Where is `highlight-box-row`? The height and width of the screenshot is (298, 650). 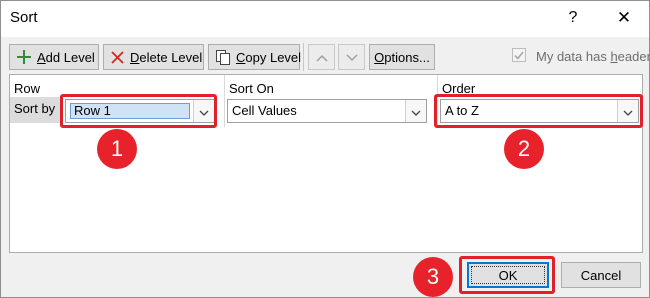
highlight-box-row is located at coordinates (138, 111).